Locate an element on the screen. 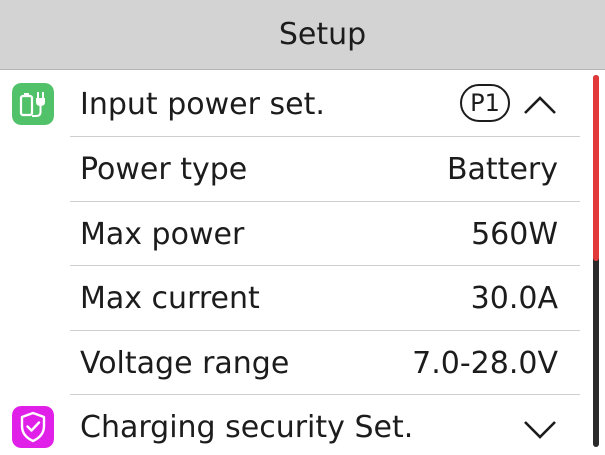 The height and width of the screenshot is (455, 605). section-charging-security: Charging security Set. is located at coordinates (295, 425).